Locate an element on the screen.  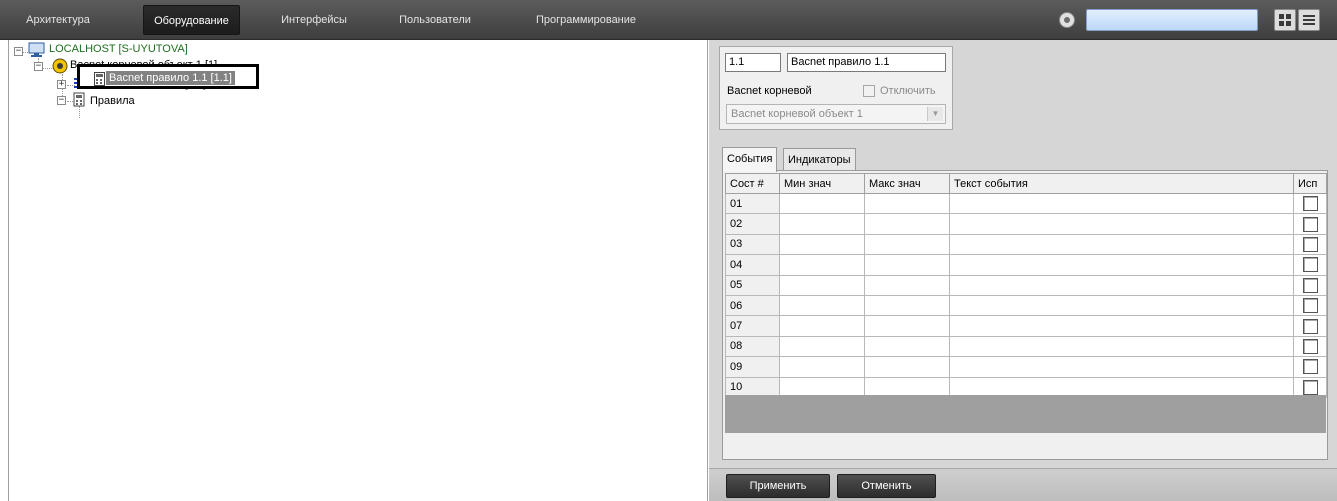
table-row: 06 is located at coordinates (1026, 305).